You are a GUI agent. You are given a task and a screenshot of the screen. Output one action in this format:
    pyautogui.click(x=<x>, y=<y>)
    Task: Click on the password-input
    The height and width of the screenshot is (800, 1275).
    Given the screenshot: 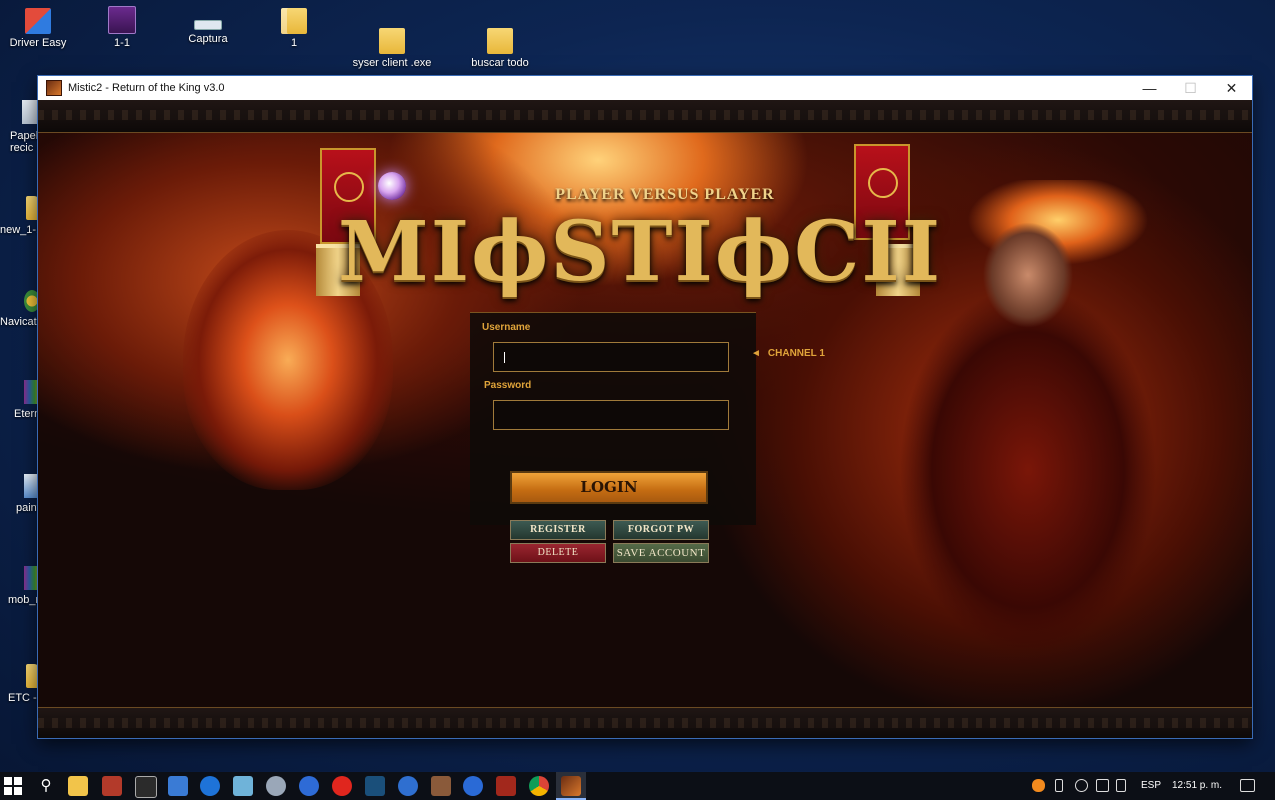 What is the action you would take?
    pyautogui.click(x=611, y=415)
    